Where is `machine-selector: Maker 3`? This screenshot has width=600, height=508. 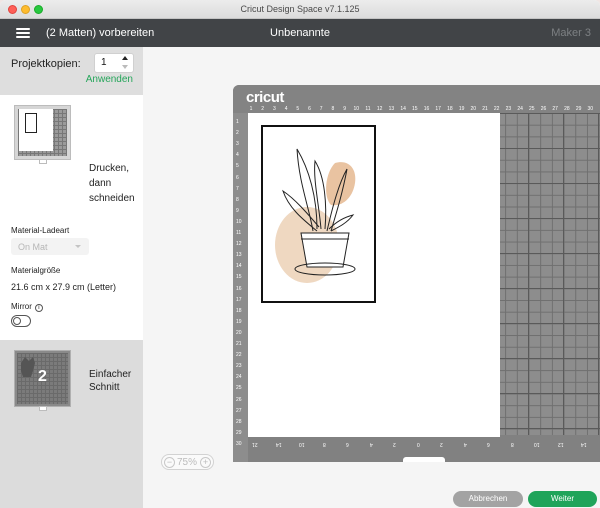
machine-selector: Maker 3 is located at coordinates (571, 33).